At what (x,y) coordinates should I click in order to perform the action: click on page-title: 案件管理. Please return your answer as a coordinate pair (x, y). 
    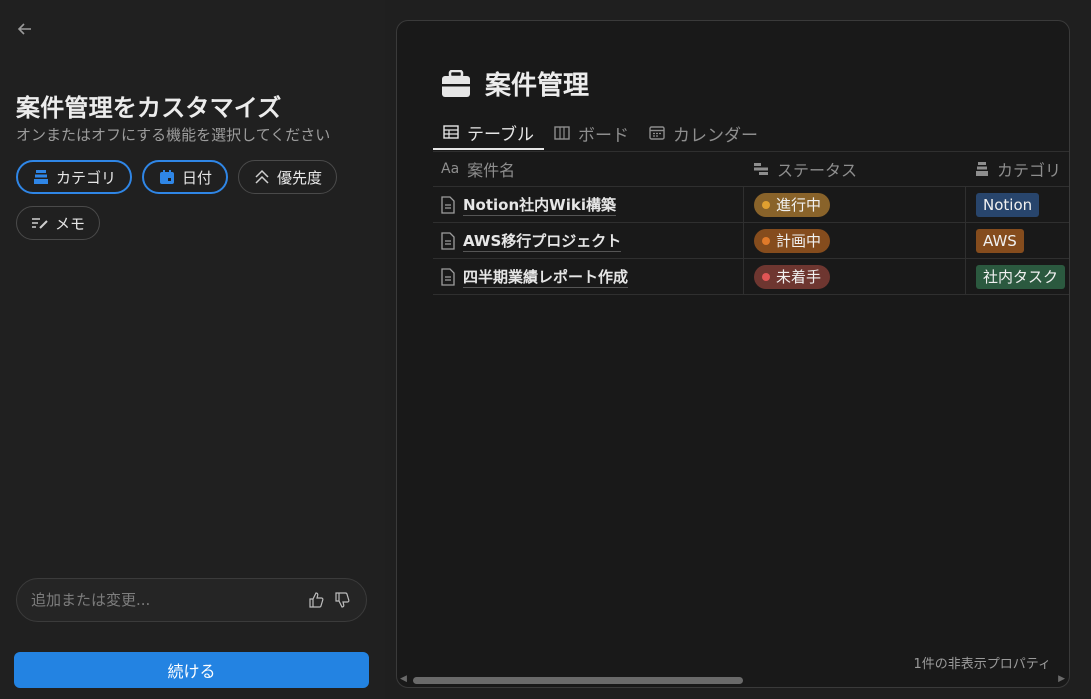
    Looking at the image, I should click on (515, 83).